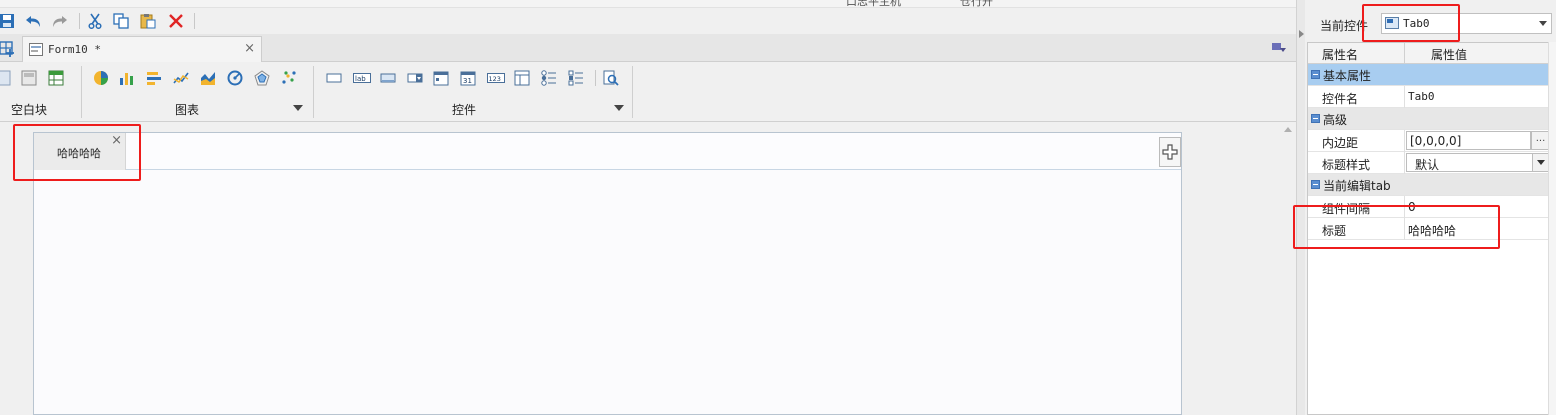 This screenshot has height=415, width=1556. I want to click on title-style-select: 默认, so click(1478, 162).